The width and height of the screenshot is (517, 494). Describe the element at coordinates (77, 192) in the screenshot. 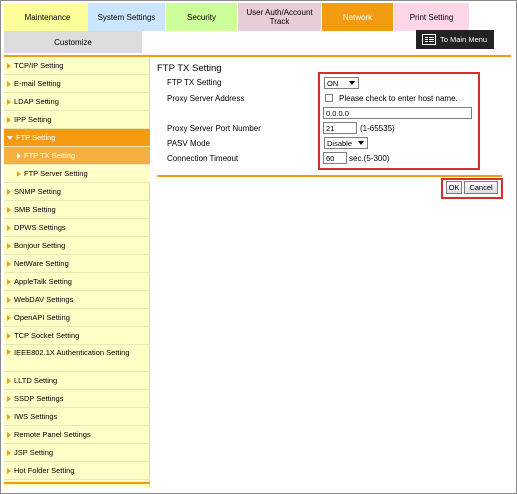

I see `sidebar-item-snmp: SNMP Setting` at that location.